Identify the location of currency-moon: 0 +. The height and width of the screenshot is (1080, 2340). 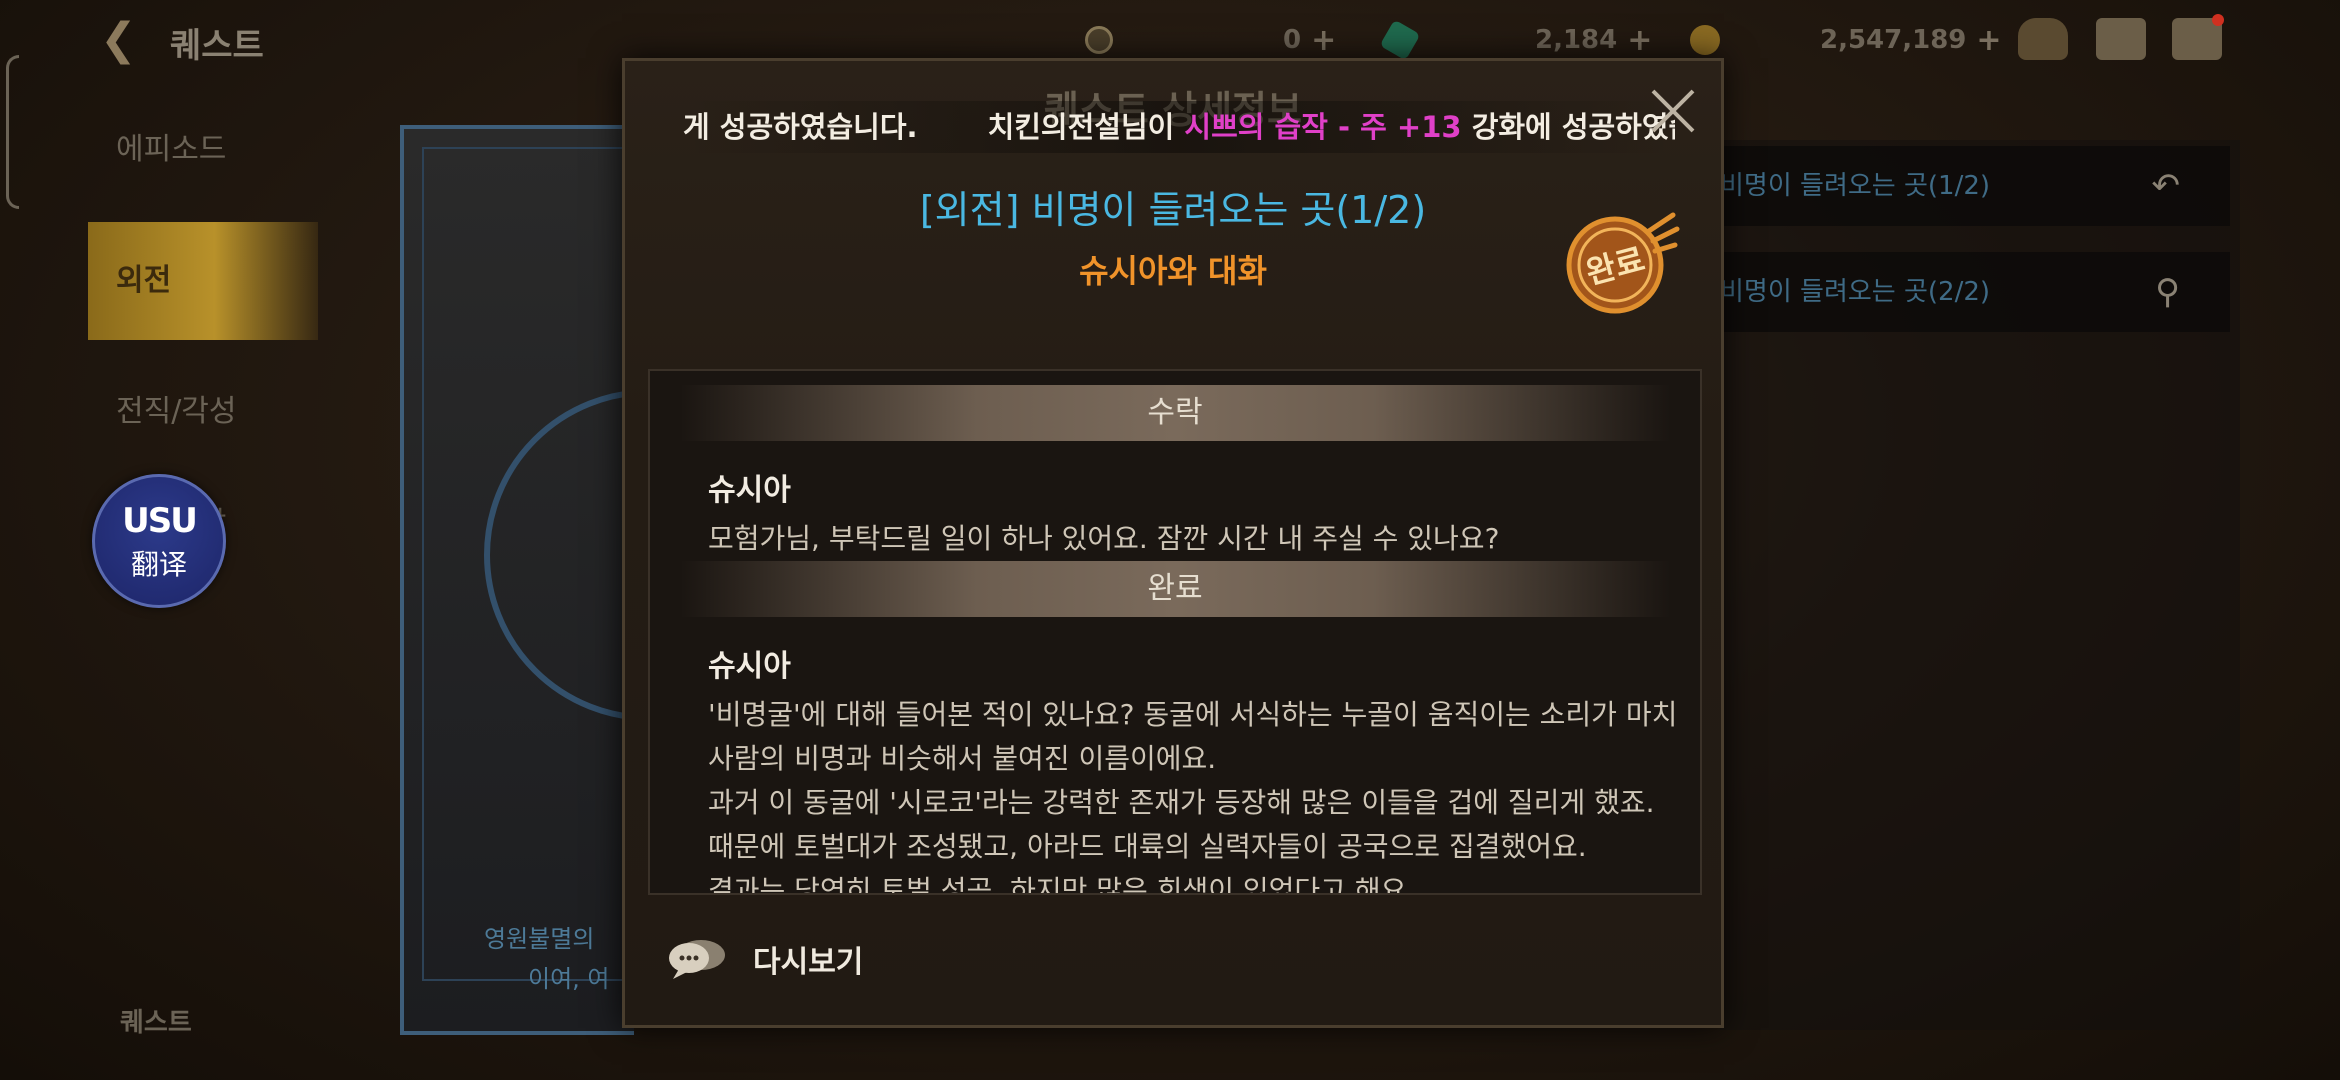
(1210, 40).